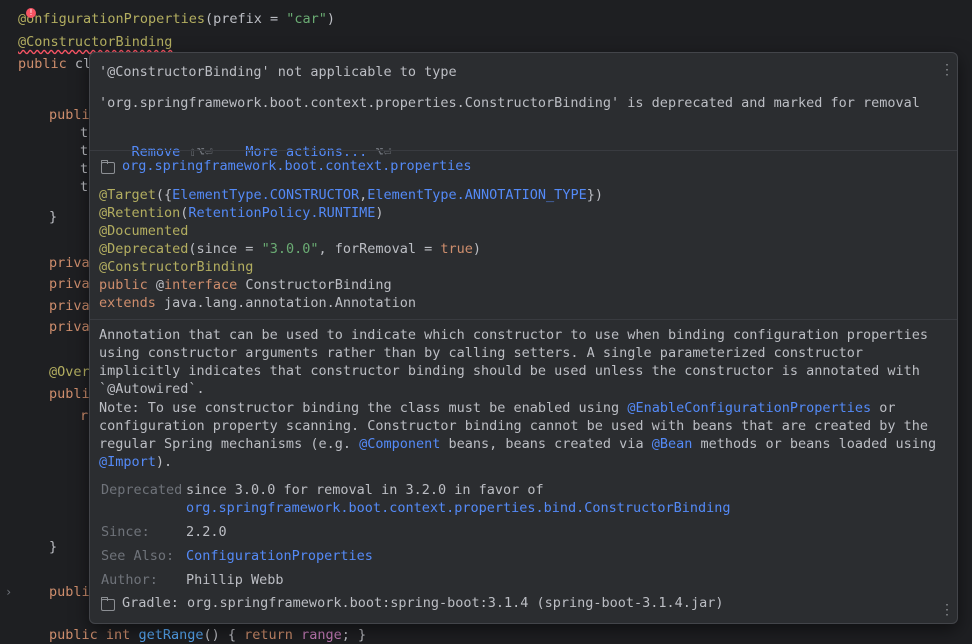 This screenshot has width=972, height=644. I want to click on code-fragment: r, so click(84, 416).